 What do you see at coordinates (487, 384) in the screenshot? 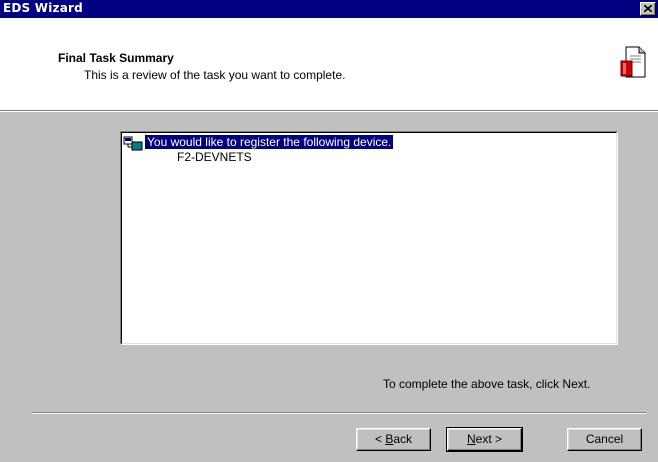
I see `instruction-text: To complete the above task, click Next.` at bounding box center [487, 384].